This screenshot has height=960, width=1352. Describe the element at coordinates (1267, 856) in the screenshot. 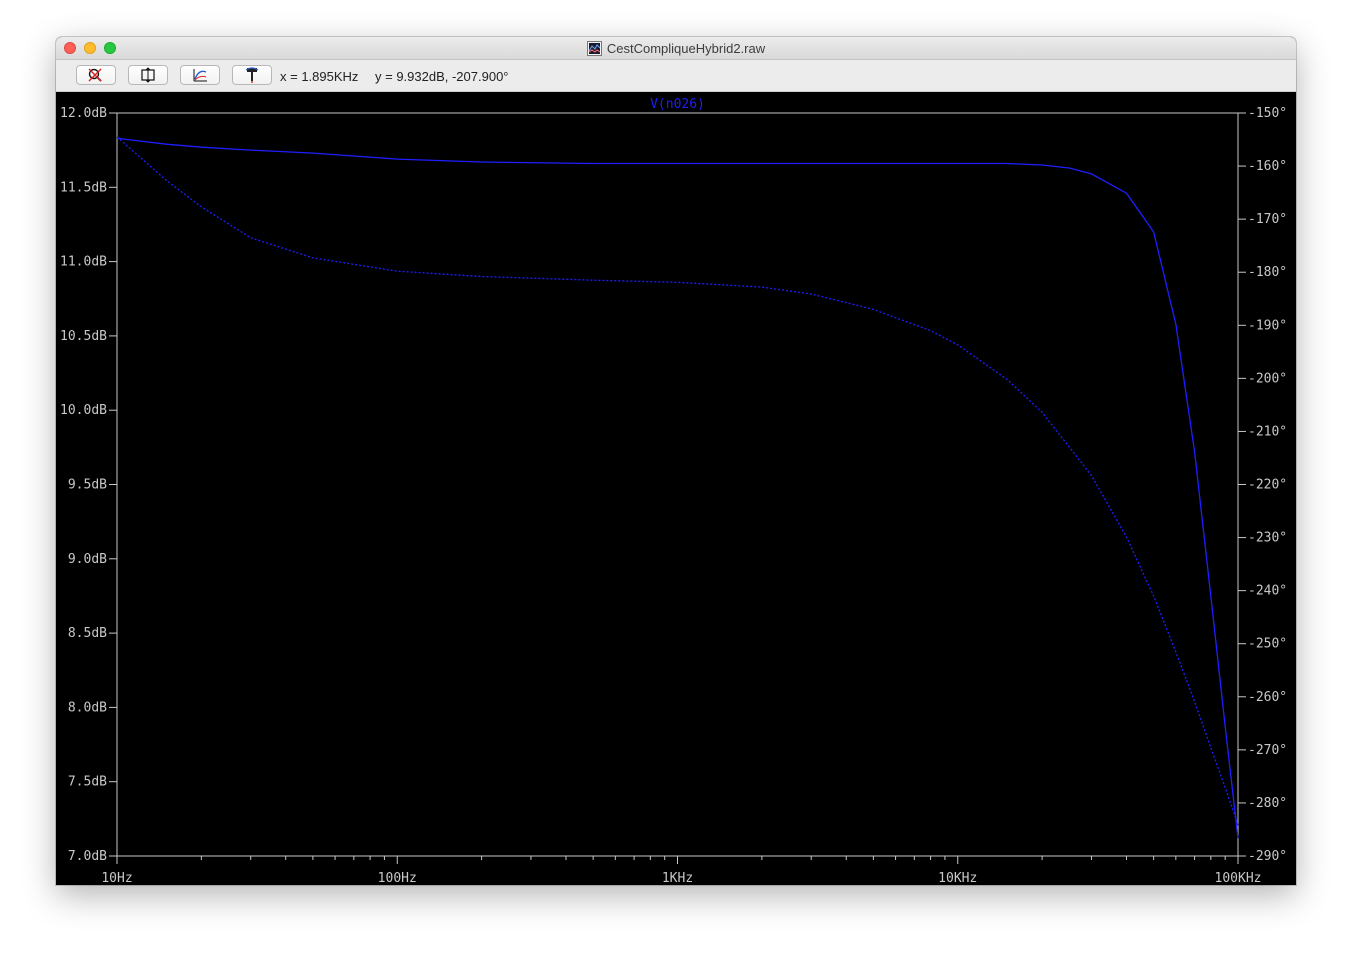

I see `y-right-tick-label: -290°` at that location.